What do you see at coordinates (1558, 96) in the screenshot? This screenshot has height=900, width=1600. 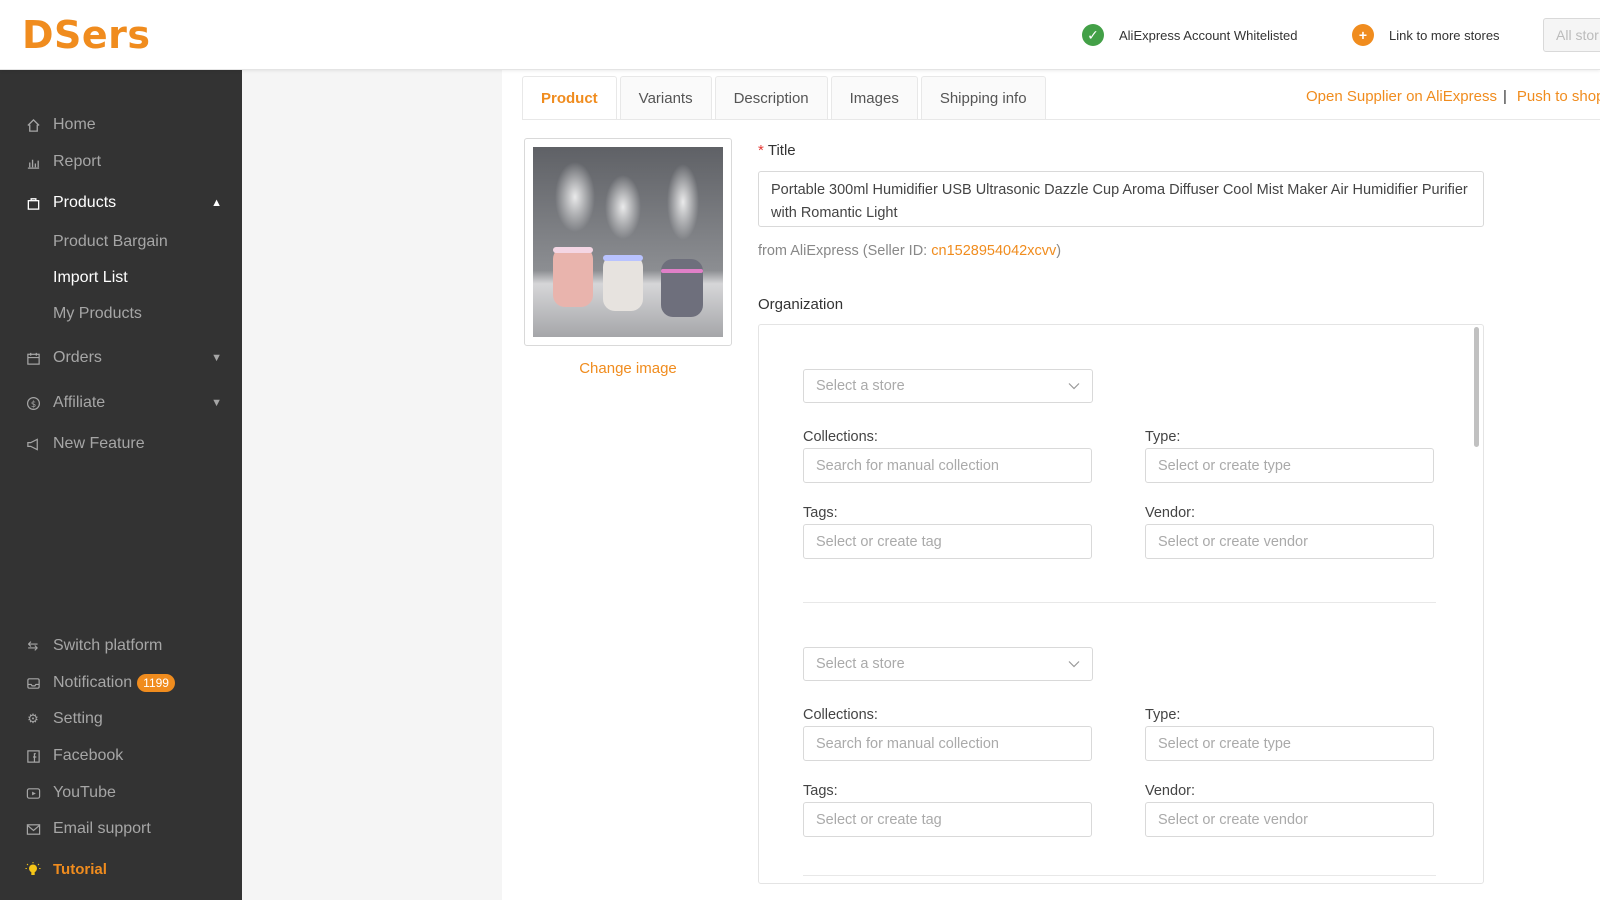 I see `push-to-shop-link: Push to shop` at bounding box center [1558, 96].